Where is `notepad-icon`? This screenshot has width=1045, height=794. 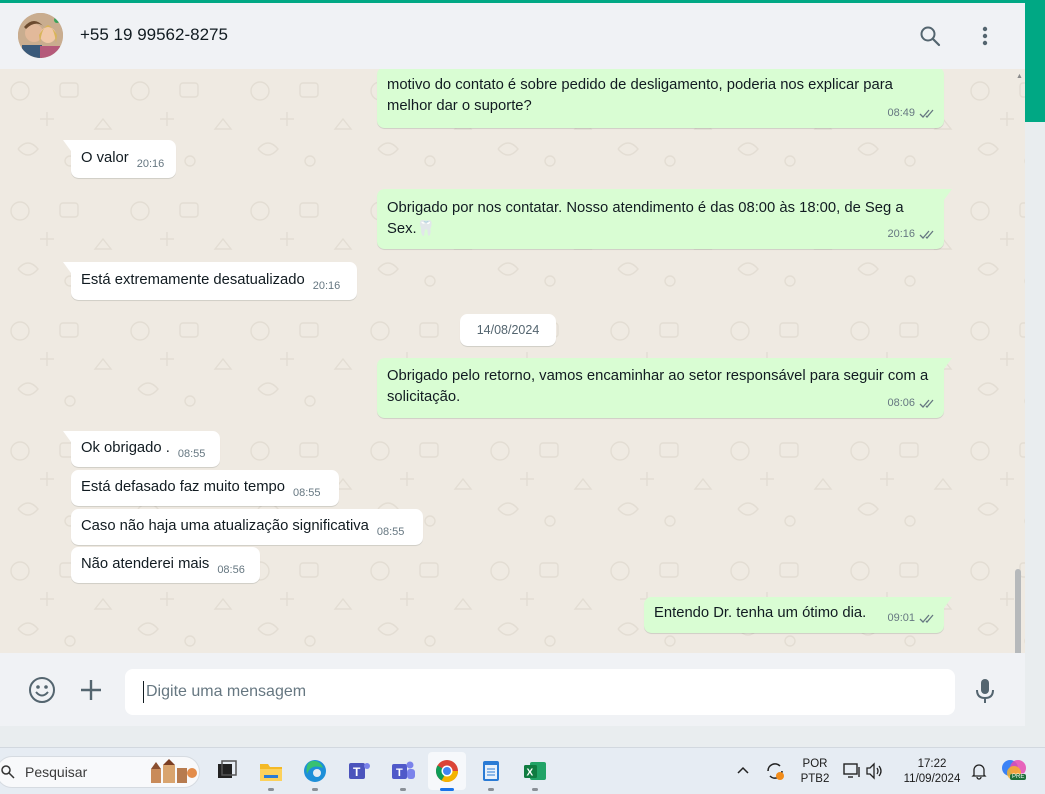
notepad-icon is located at coordinates (491, 771).